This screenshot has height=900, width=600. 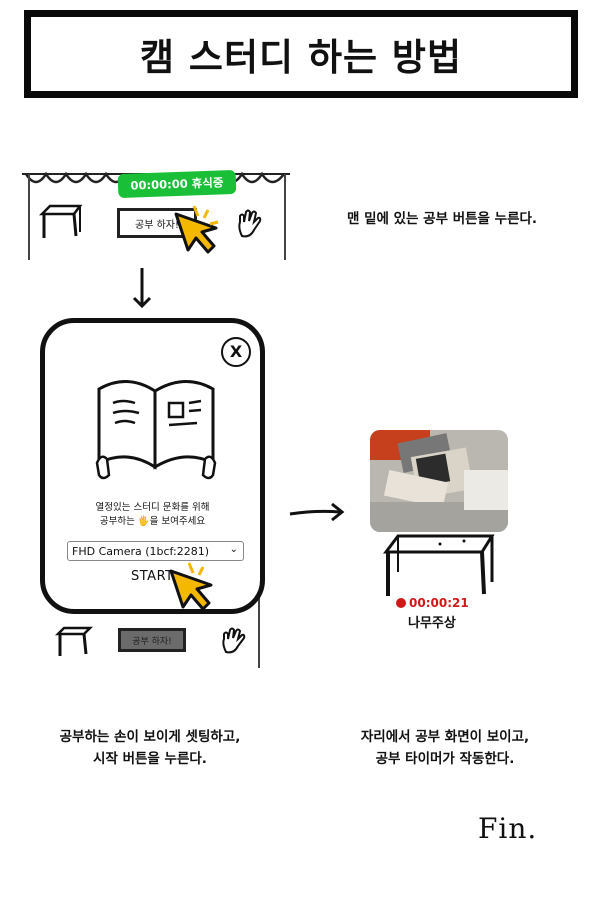 I want to click on arrow-down-icon, so click(x=142, y=288).